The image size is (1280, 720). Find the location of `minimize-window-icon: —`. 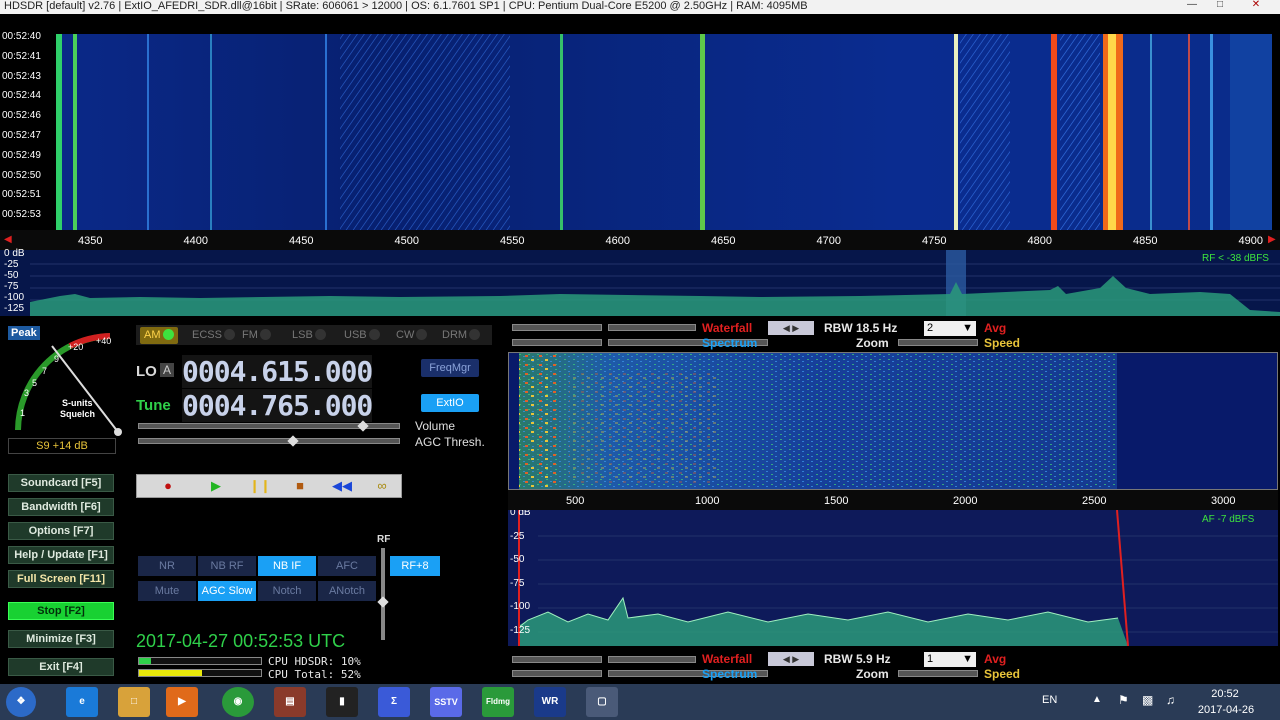

minimize-window-icon: — is located at coordinates (1192, 6).